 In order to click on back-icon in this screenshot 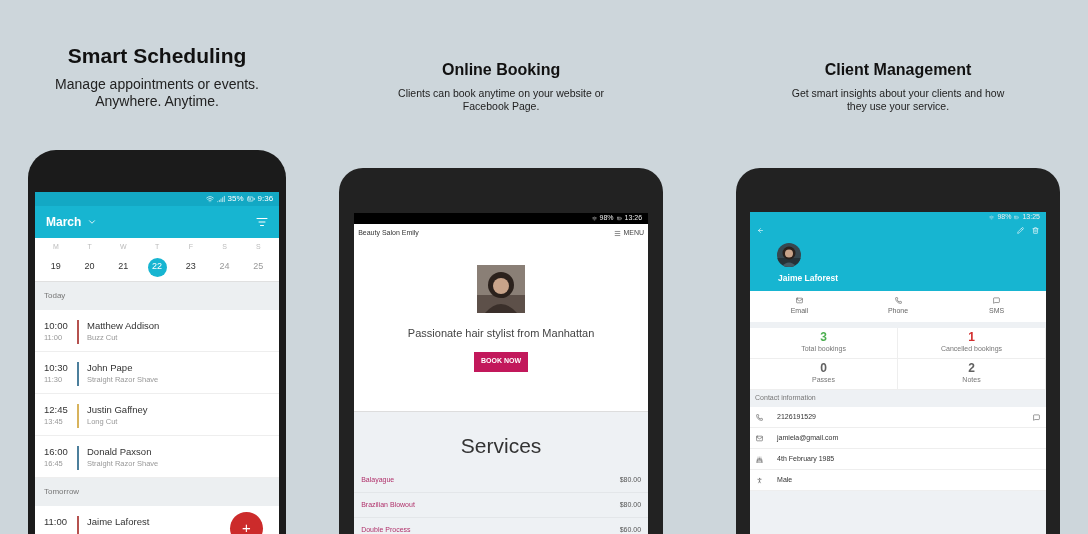, I will do `click(761, 230)`.